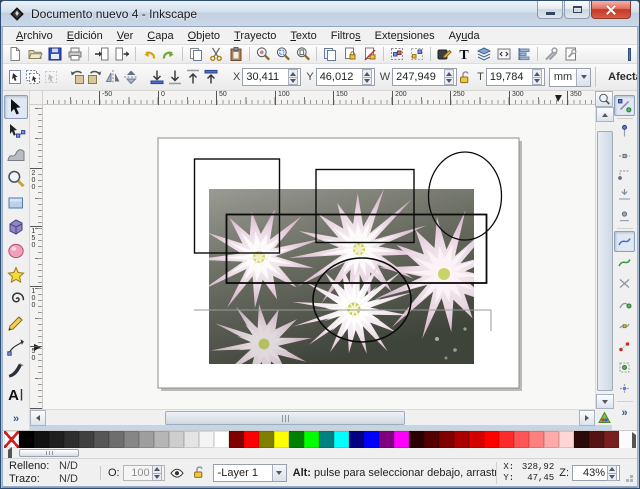 This screenshot has width=640, height=489. I want to click on tool-ellipse, so click(16, 251).